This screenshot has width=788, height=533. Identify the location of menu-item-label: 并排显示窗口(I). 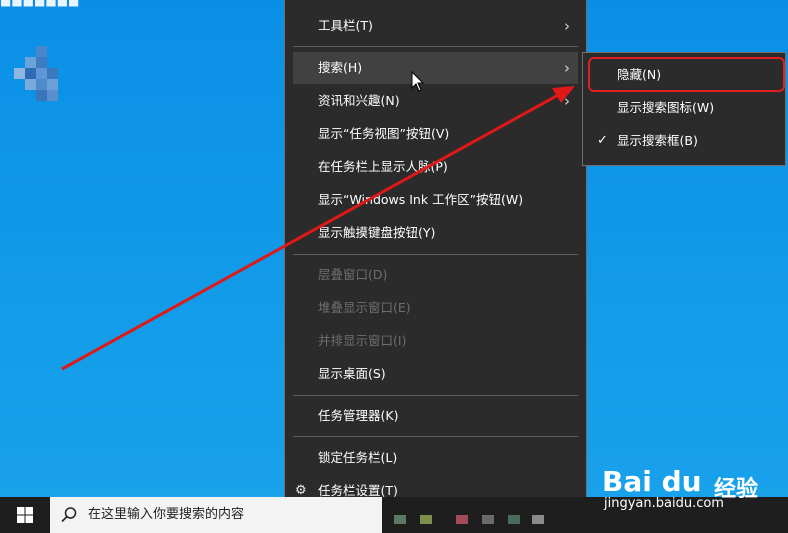
(362, 340).